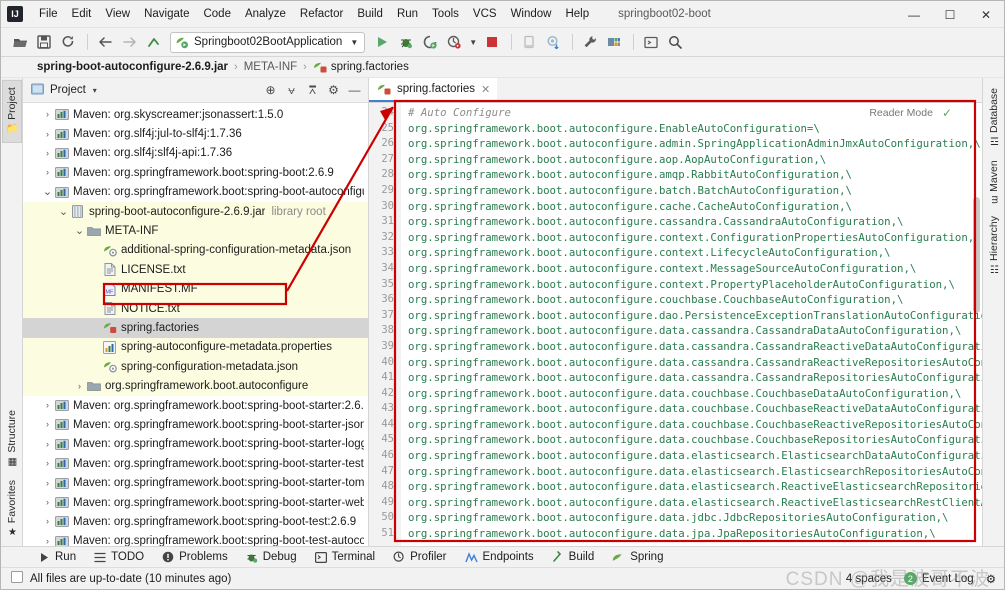 The height and width of the screenshot is (591, 1005). What do you see at coordinates (68, 42) in the screenshot?
I see `sync-icon` at bounding box center [68, 42].